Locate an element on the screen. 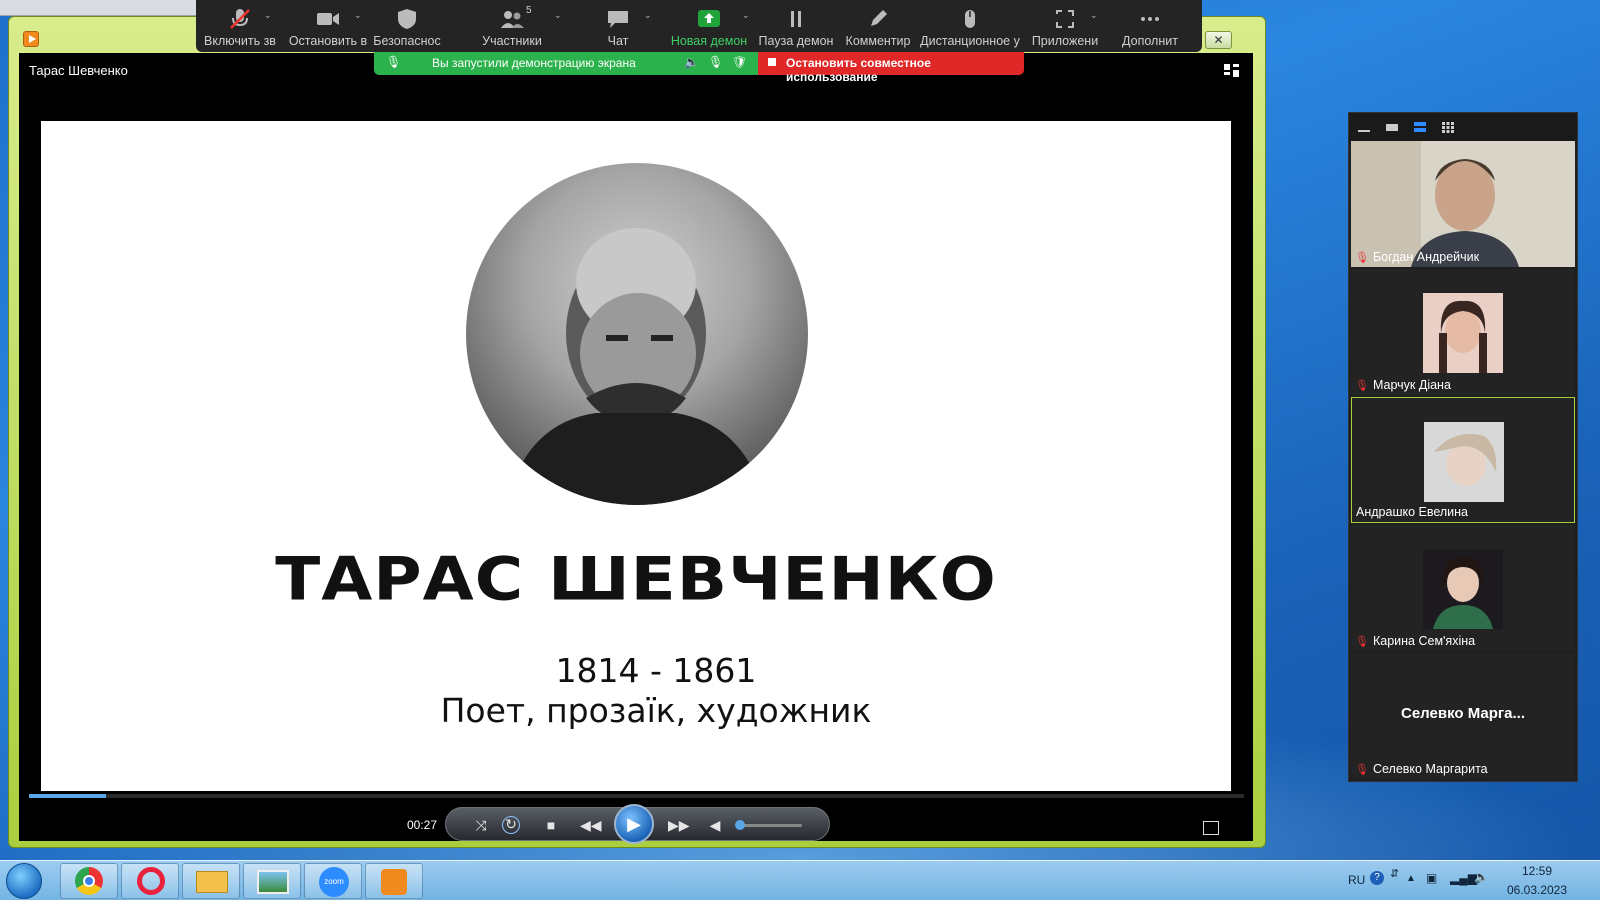 The image size is (1600, 900). participant-name: 🎙 Марчук Діана is located at coordinates (1403, 385).